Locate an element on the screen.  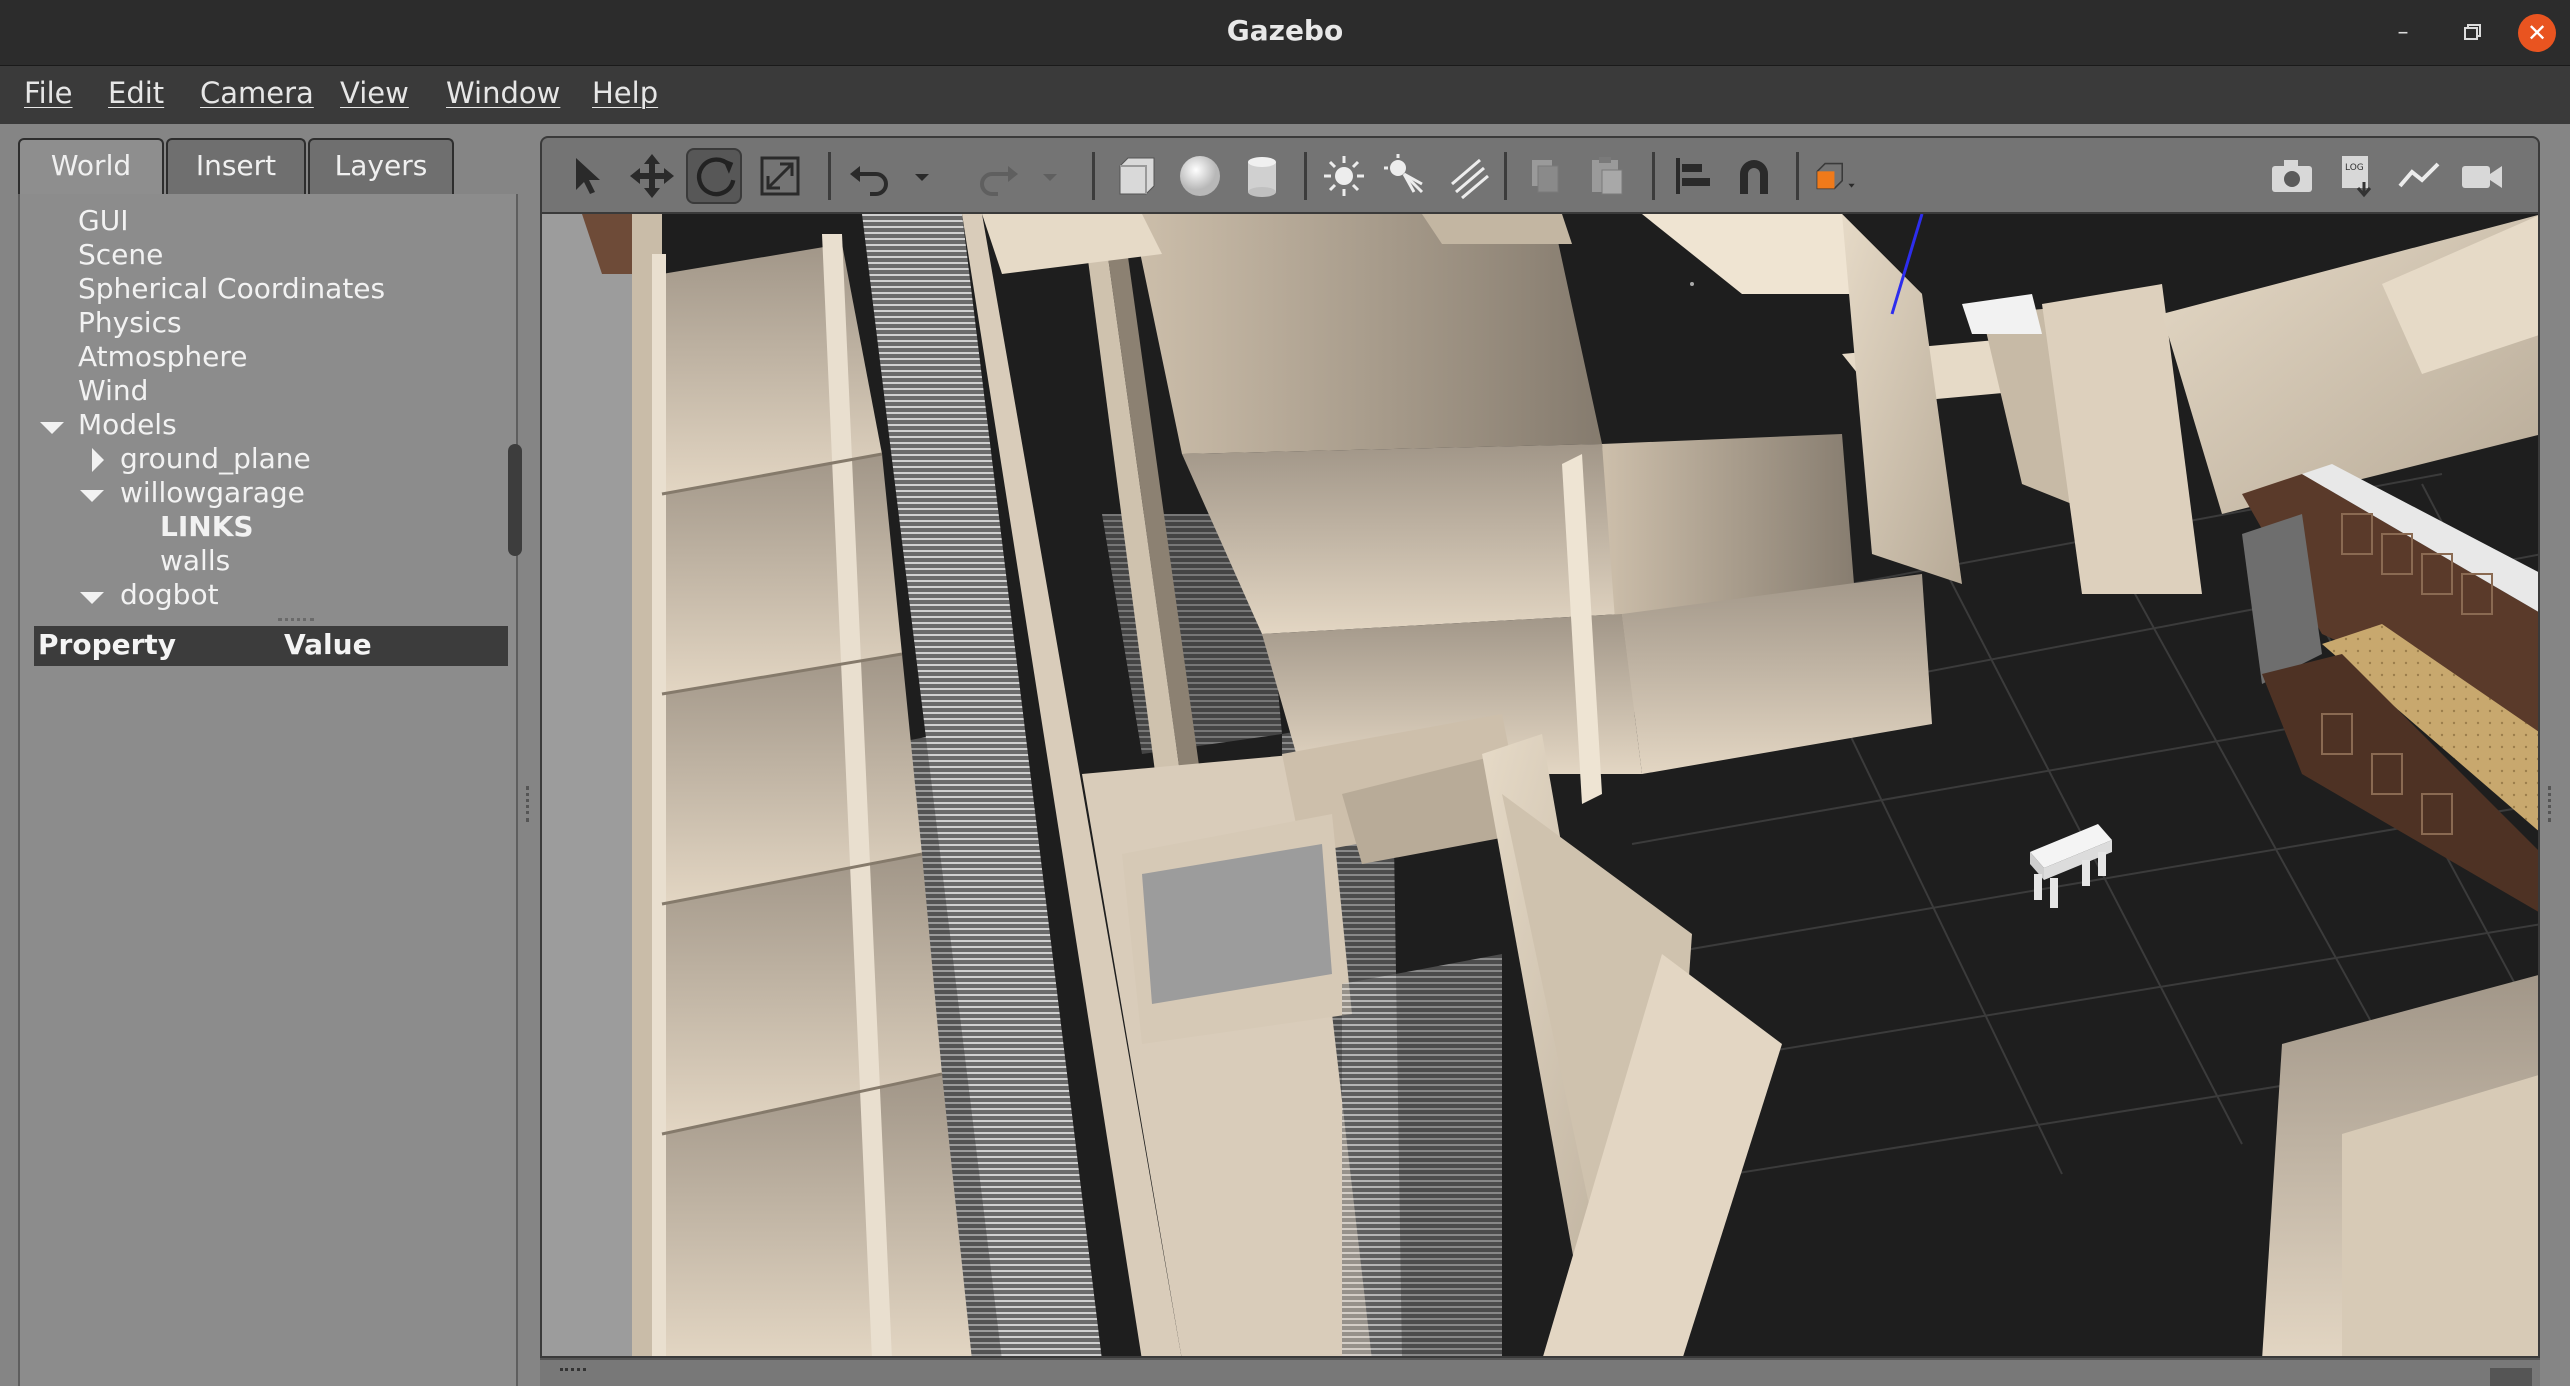
tree-item-models: Models is located at coordinates (127, 424).